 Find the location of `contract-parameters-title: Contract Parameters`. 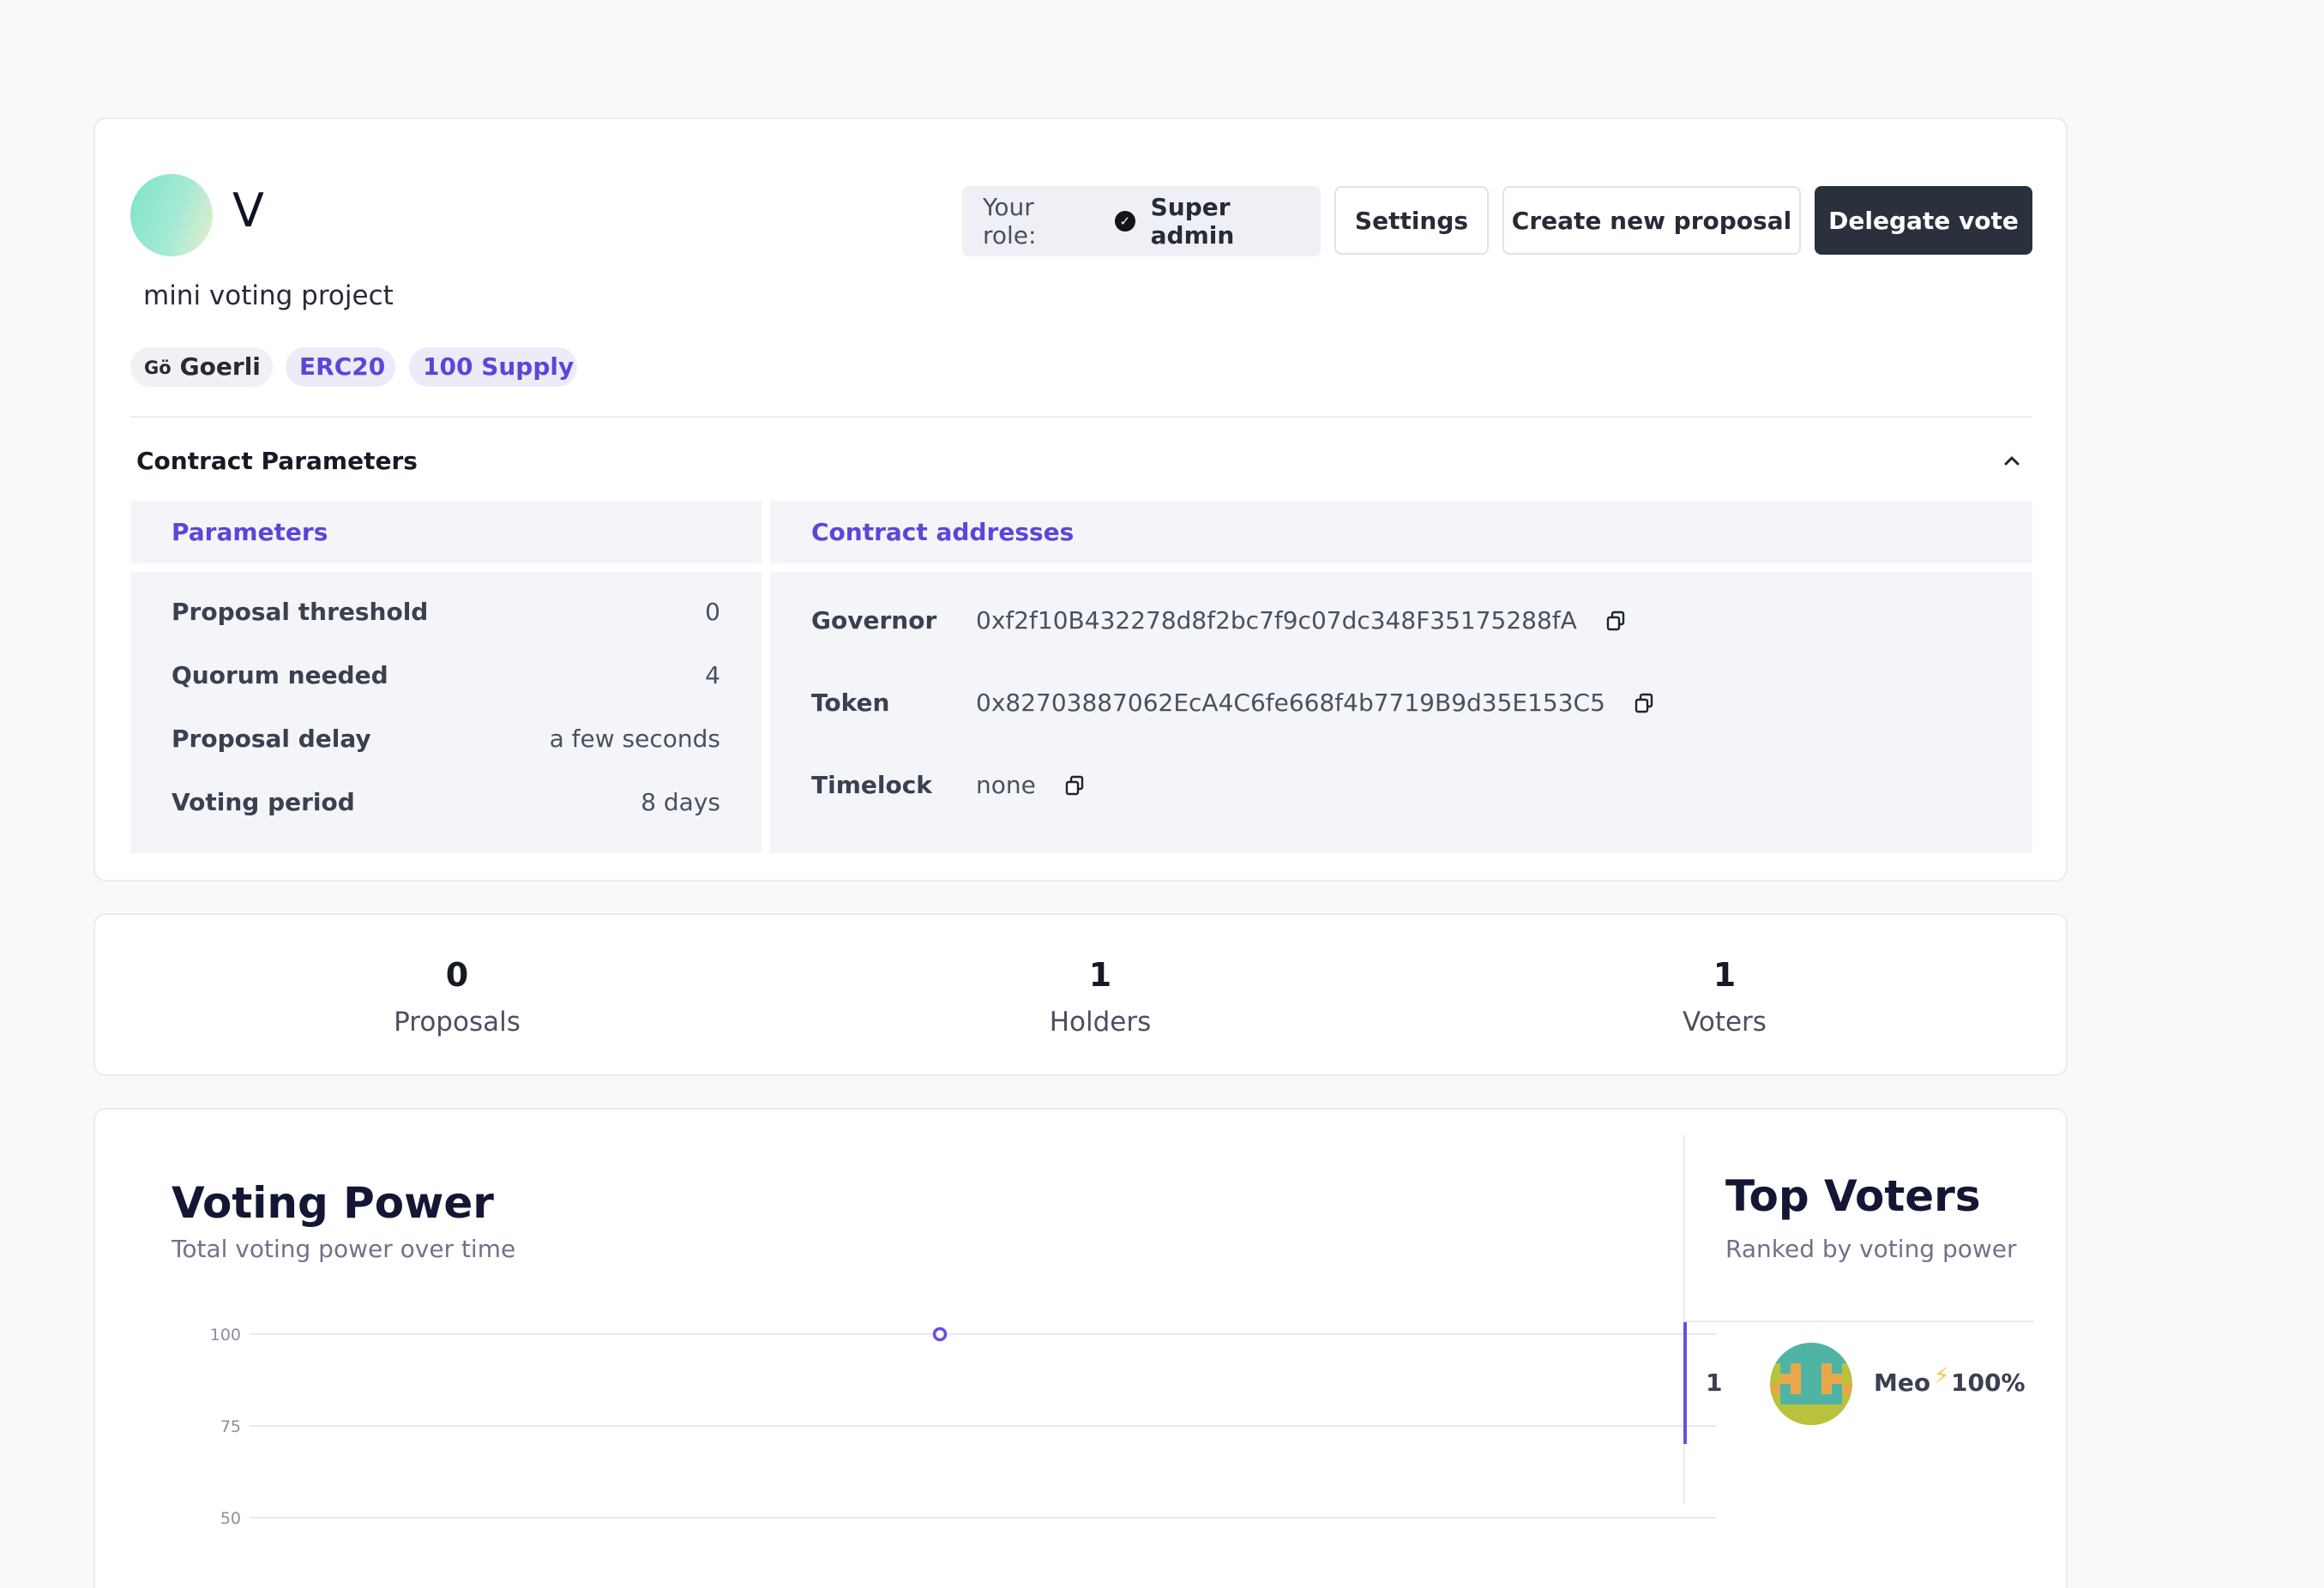

contract-parameters-title: Contract Parameters is located at coordinates (277, 461).